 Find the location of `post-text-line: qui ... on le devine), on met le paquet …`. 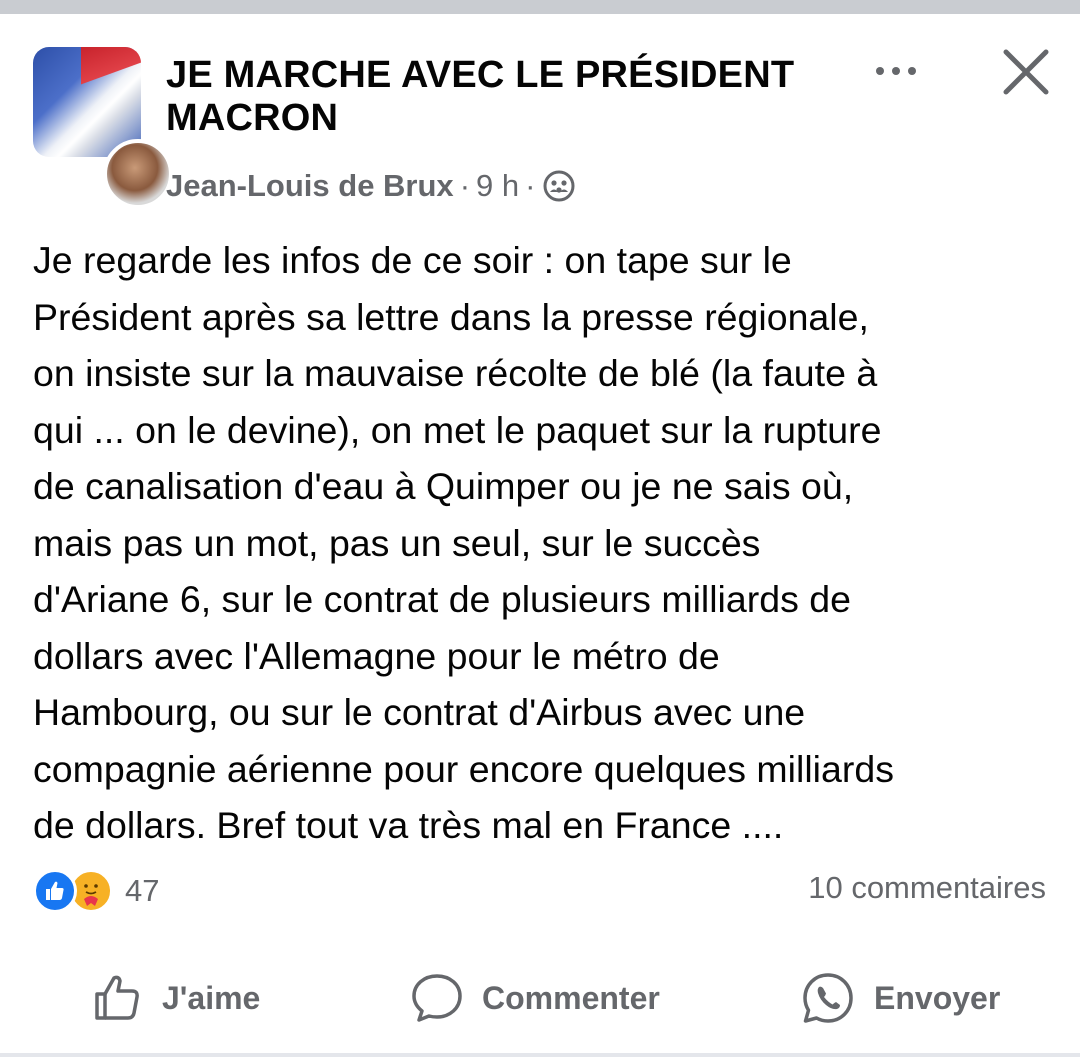

post-text-line: qui ... on le devine), on met le paquet … is located at coordinates (457, 429).